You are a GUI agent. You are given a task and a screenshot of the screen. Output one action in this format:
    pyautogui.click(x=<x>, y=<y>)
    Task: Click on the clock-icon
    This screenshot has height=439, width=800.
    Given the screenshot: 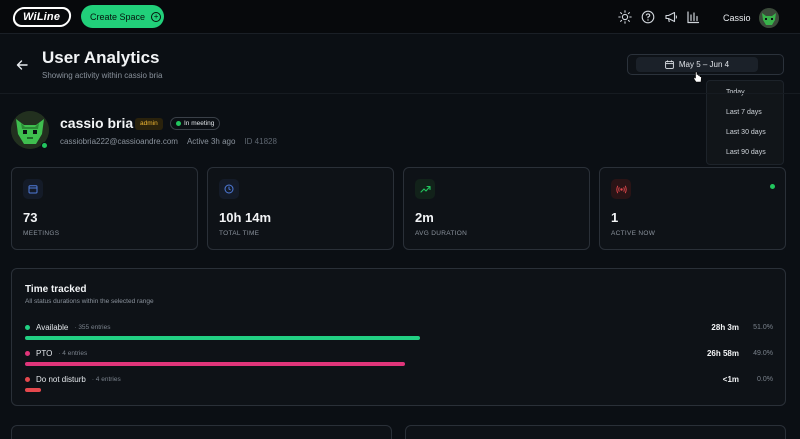 What is the action you would take?
    pyautogui.click(x=229, y=189)
    